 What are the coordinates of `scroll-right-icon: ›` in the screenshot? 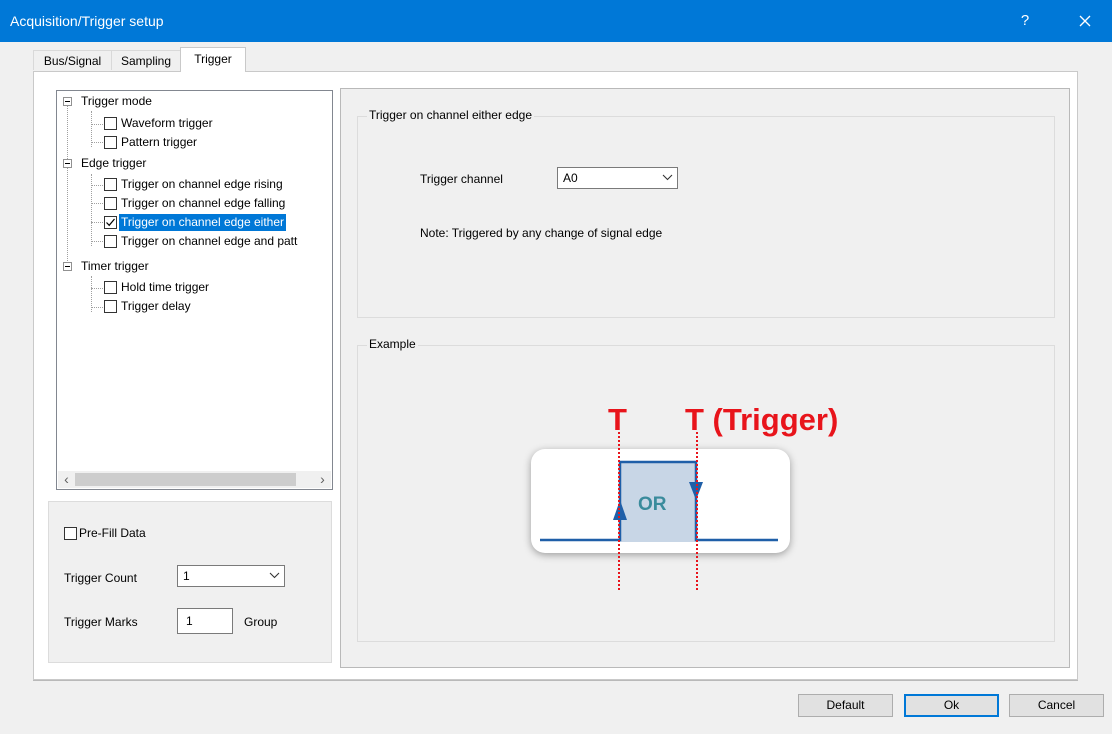 It's located at (322, 479).